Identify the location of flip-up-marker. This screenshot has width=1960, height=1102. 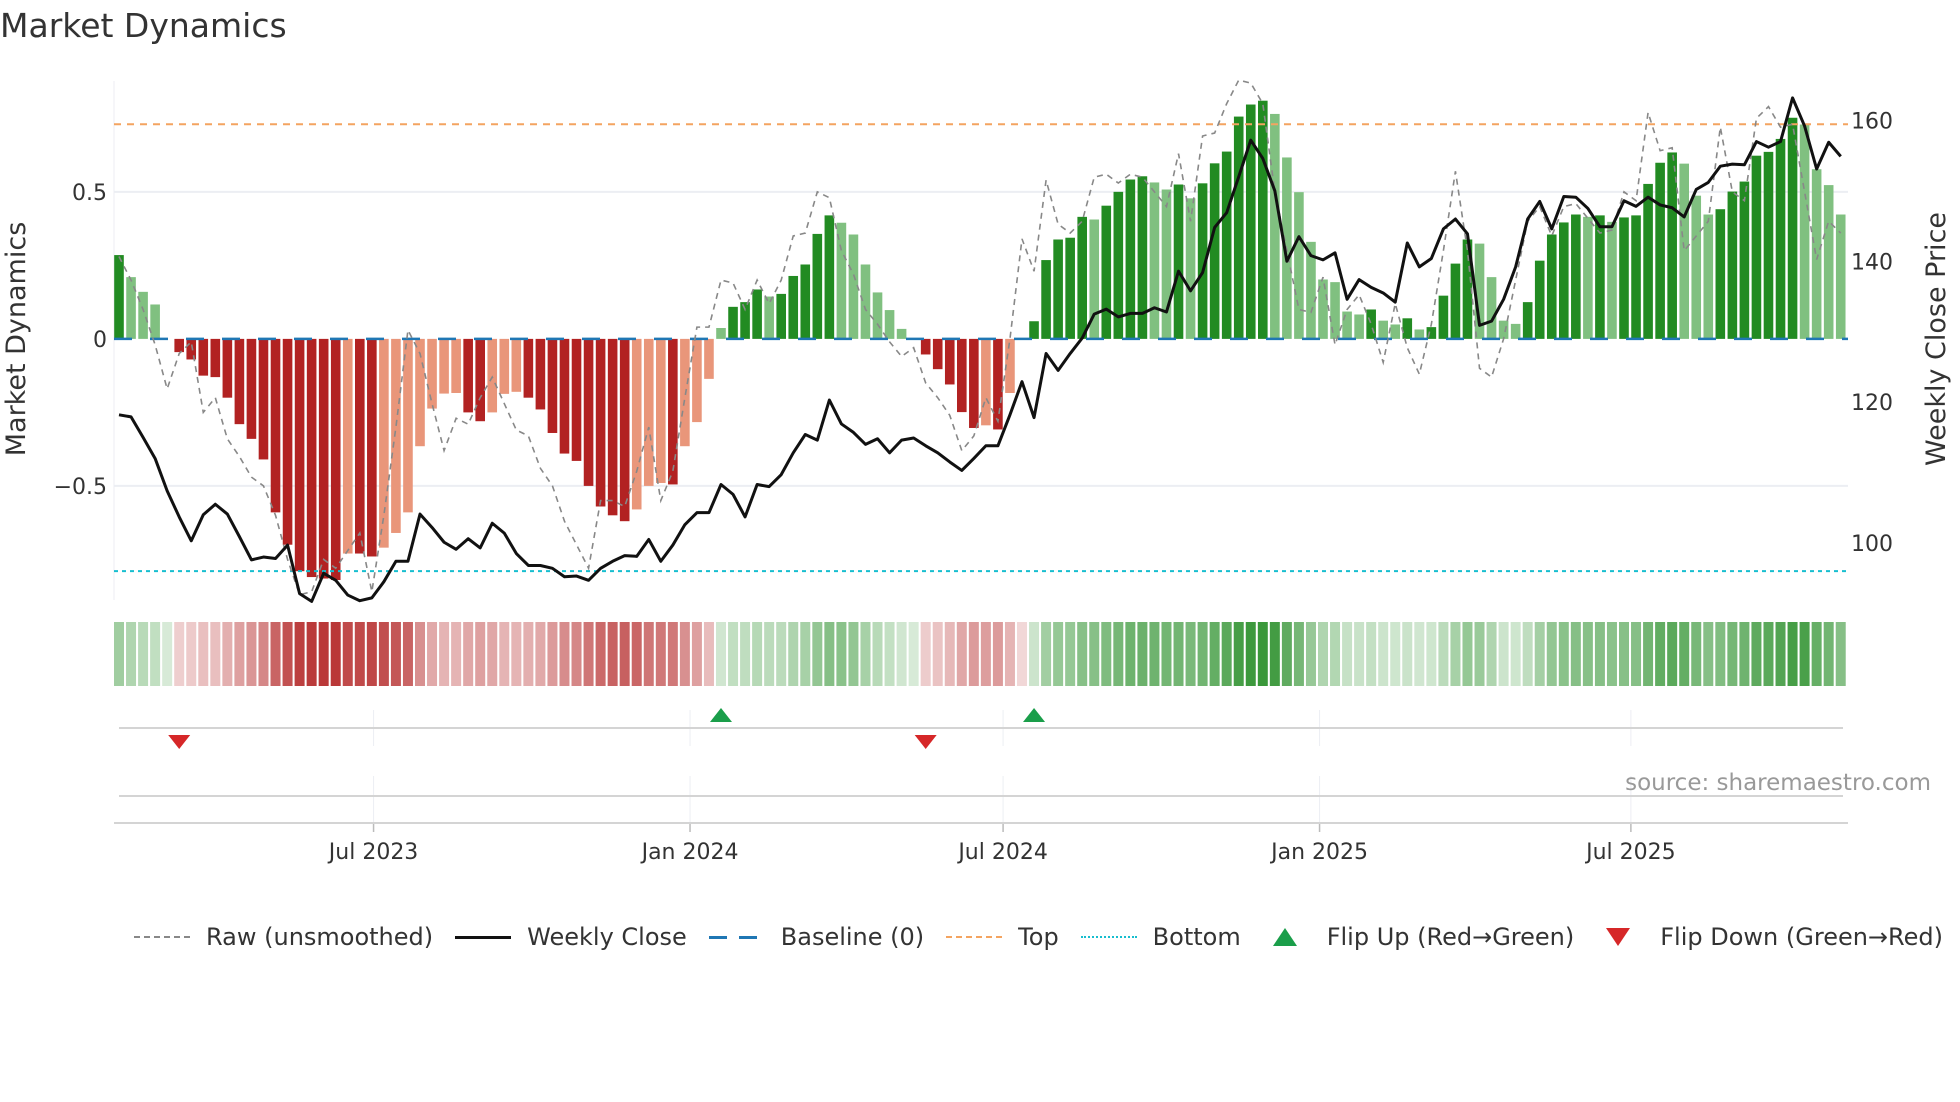
(1034, 715).